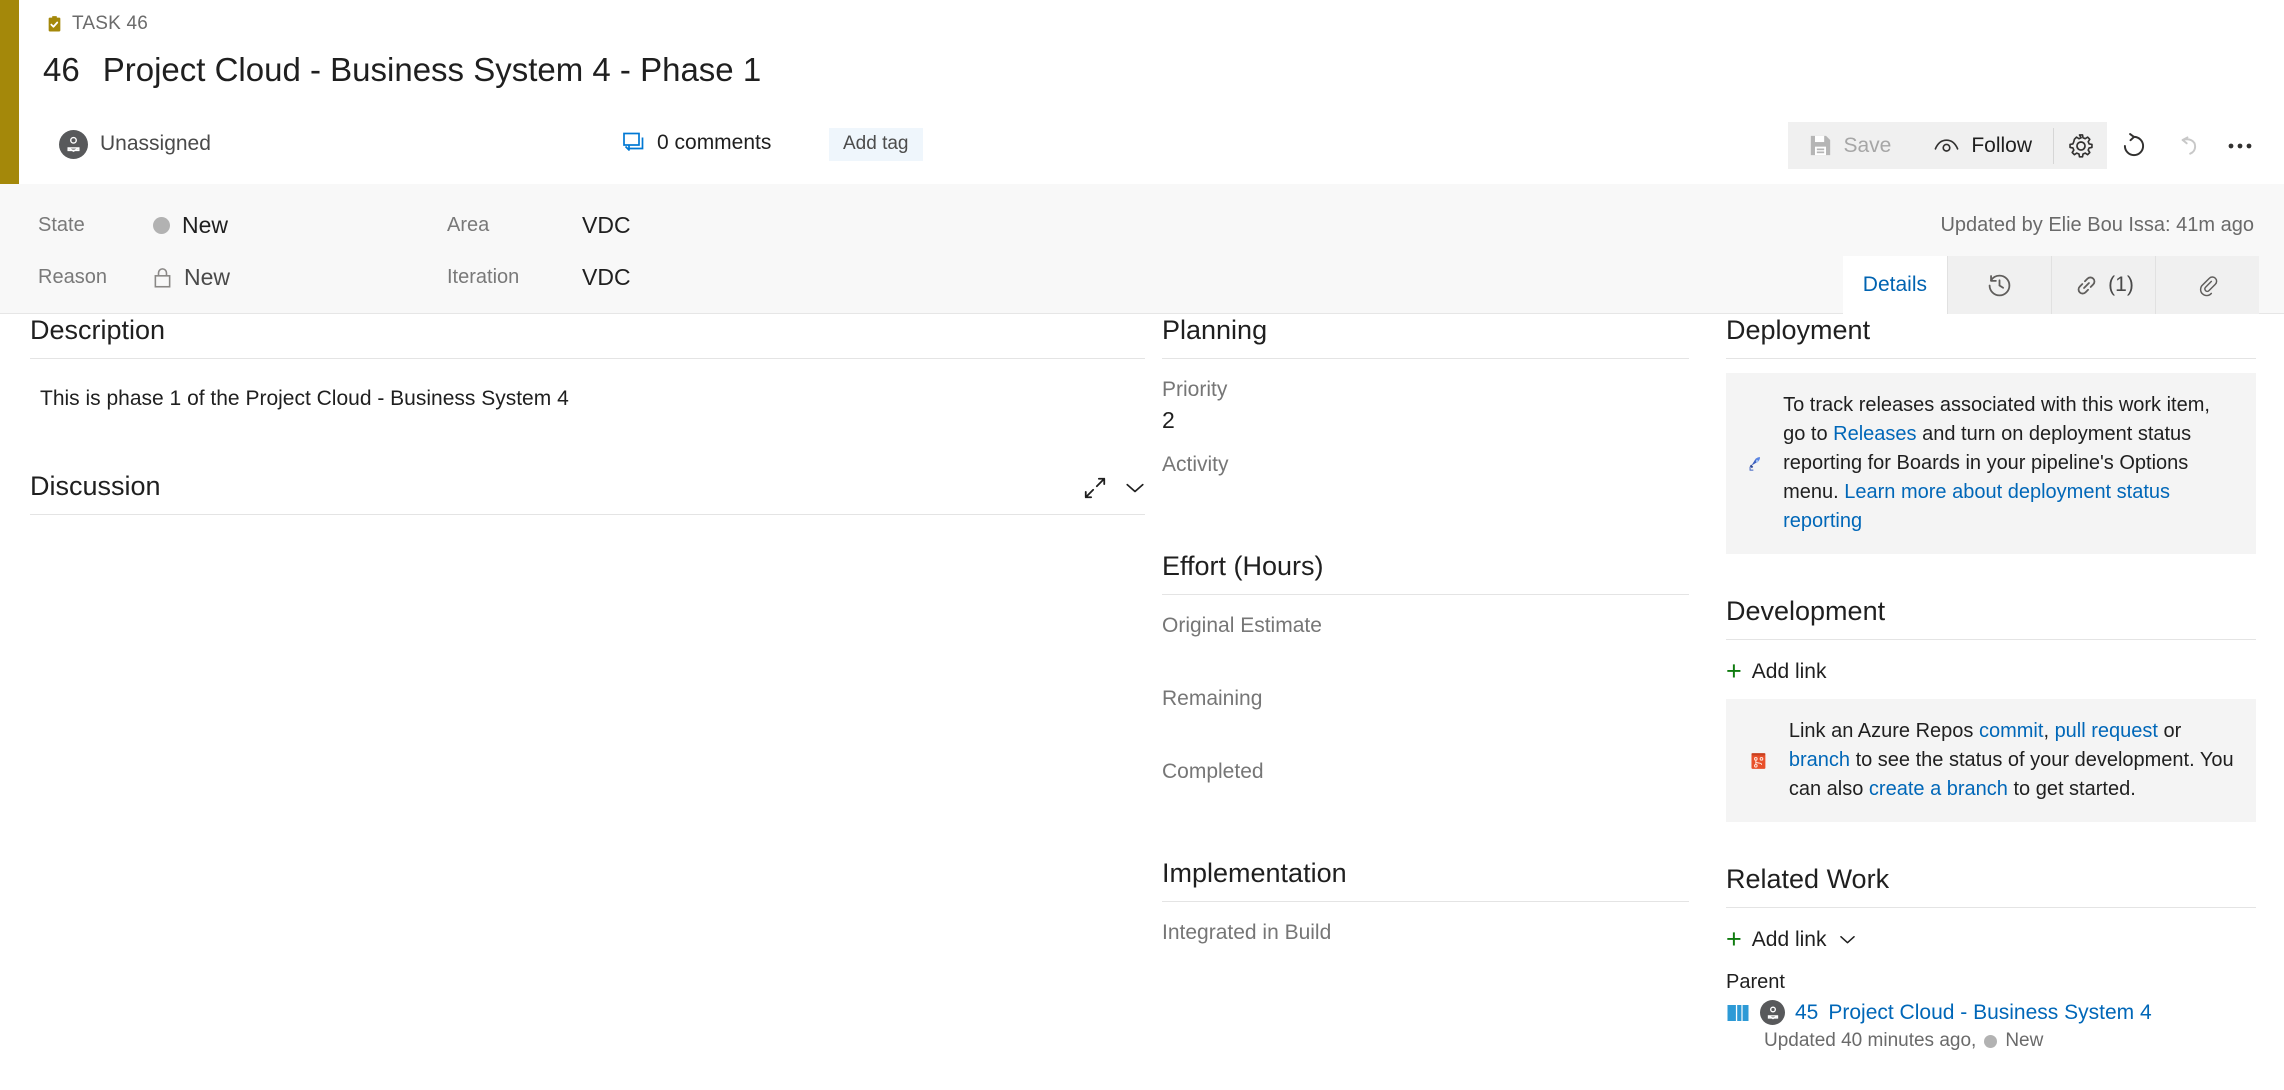 The image size is (2284, 1090). Describe the element at coordinates (1938, 789) in the screenshot. I see `create-branch-link: create a branch` at that location.